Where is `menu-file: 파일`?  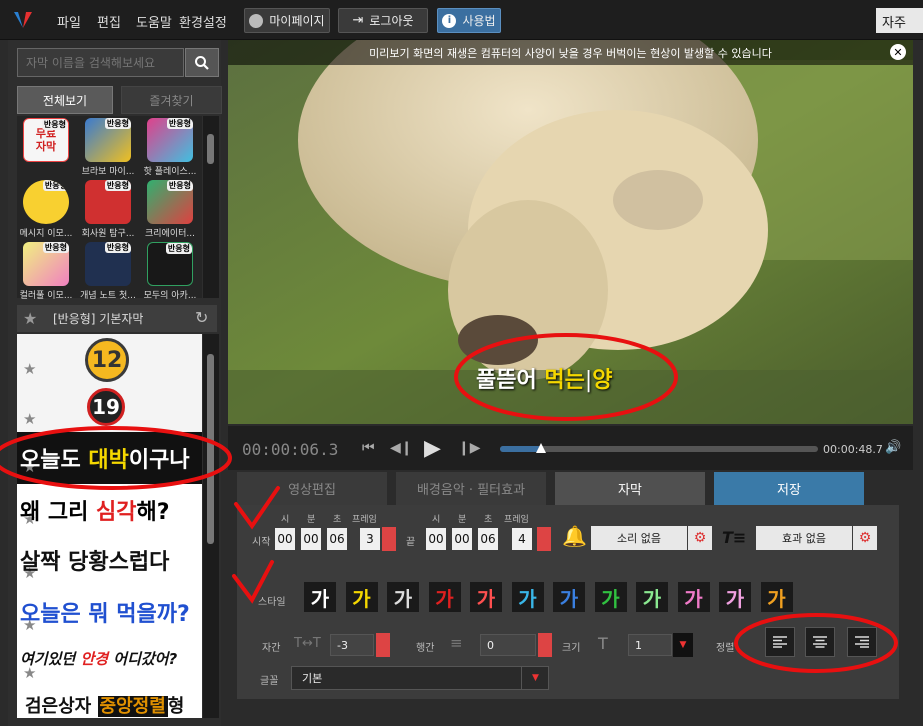 menu-file: 파일 is located at coordinates (69, 21).